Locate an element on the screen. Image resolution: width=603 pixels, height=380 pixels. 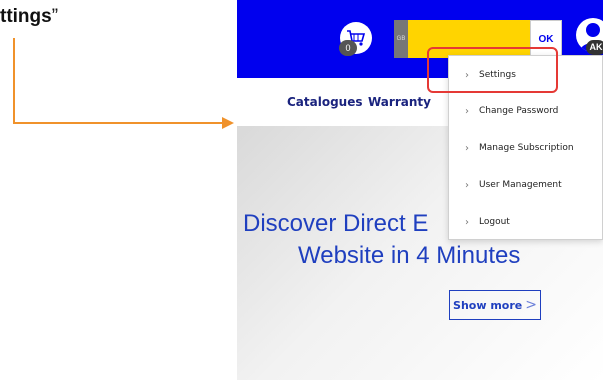
menu-item-user-management: › User Management is located at coordinates (526, 185).